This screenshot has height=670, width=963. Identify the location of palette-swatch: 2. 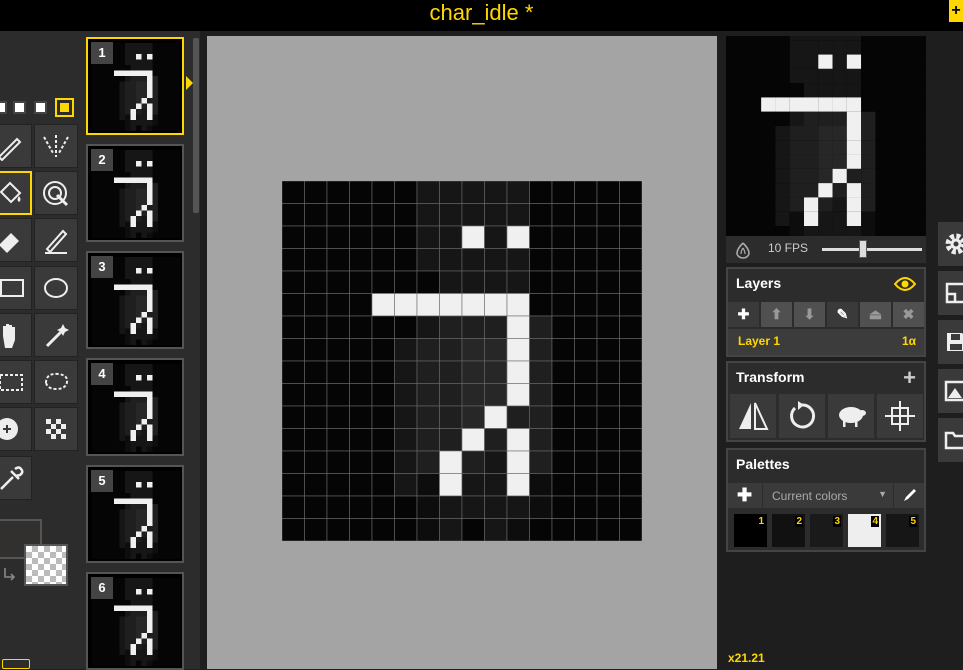
(788, 530).